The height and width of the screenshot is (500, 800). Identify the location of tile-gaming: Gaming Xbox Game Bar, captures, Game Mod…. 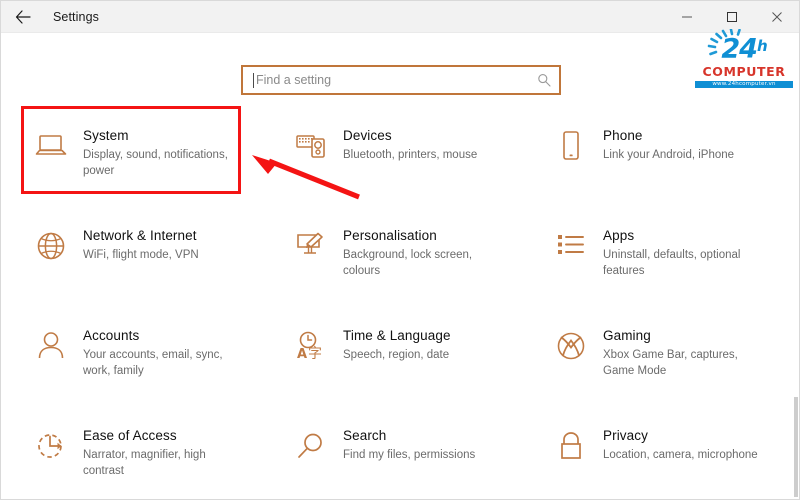
(651, 356).